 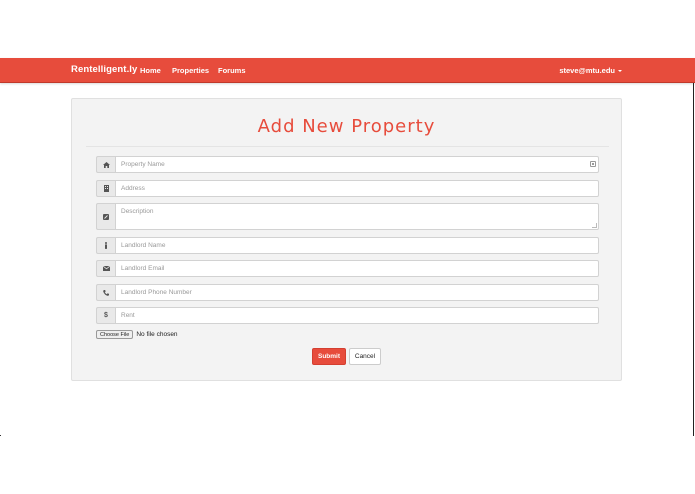 What do you see at coordinates (365, 356) in the screenshot?
I see `cancel-button: Cancel` at bounding box center [365, 356].